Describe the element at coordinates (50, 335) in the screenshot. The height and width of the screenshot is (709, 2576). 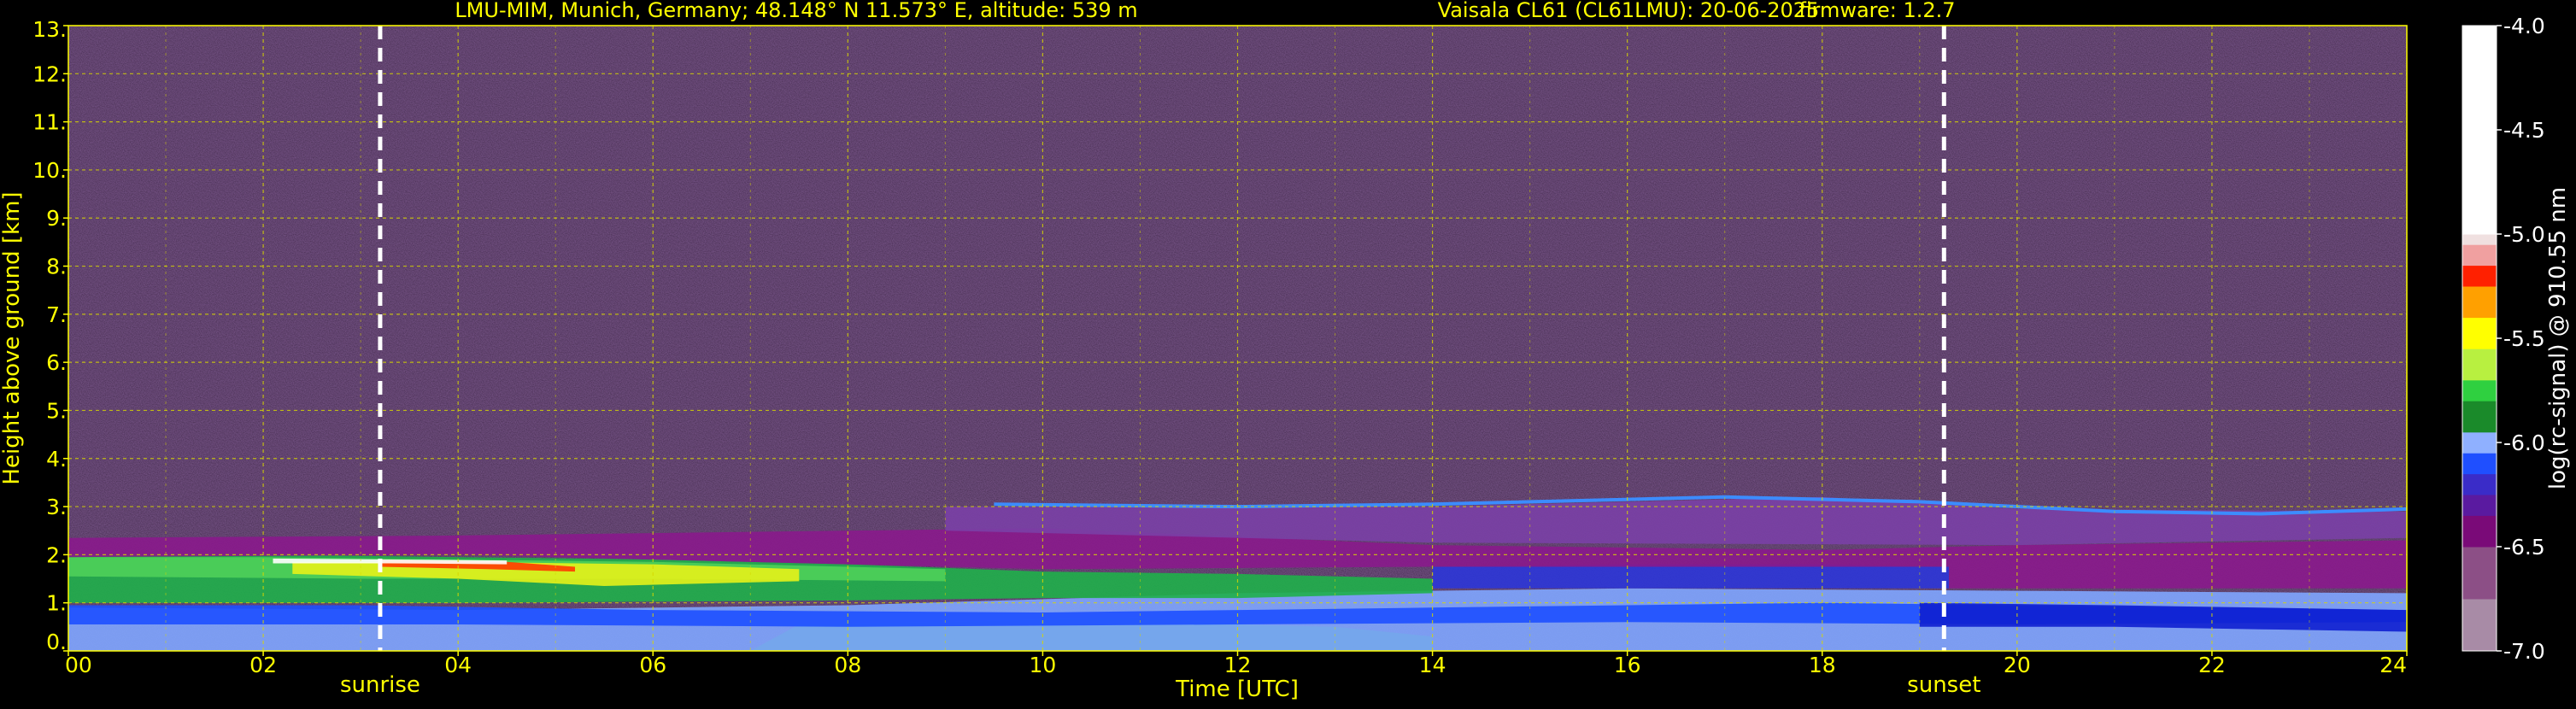
I see `y-axis-ticks: 0. 1. 2. 3. 4. 5. 6. 7. 8. 9. 10. 11. 12. 13.` at that location.